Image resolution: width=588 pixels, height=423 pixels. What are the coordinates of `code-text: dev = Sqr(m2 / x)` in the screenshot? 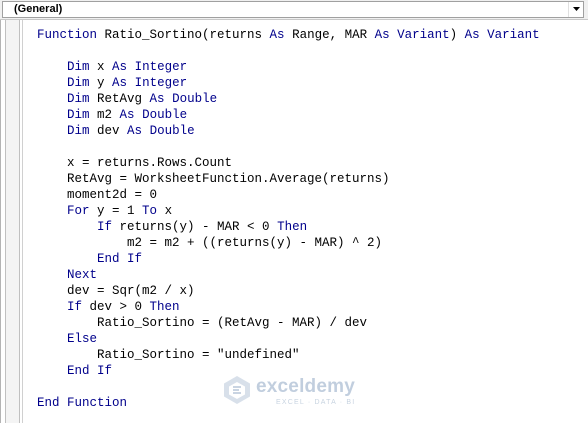 It's located at (116, 291).